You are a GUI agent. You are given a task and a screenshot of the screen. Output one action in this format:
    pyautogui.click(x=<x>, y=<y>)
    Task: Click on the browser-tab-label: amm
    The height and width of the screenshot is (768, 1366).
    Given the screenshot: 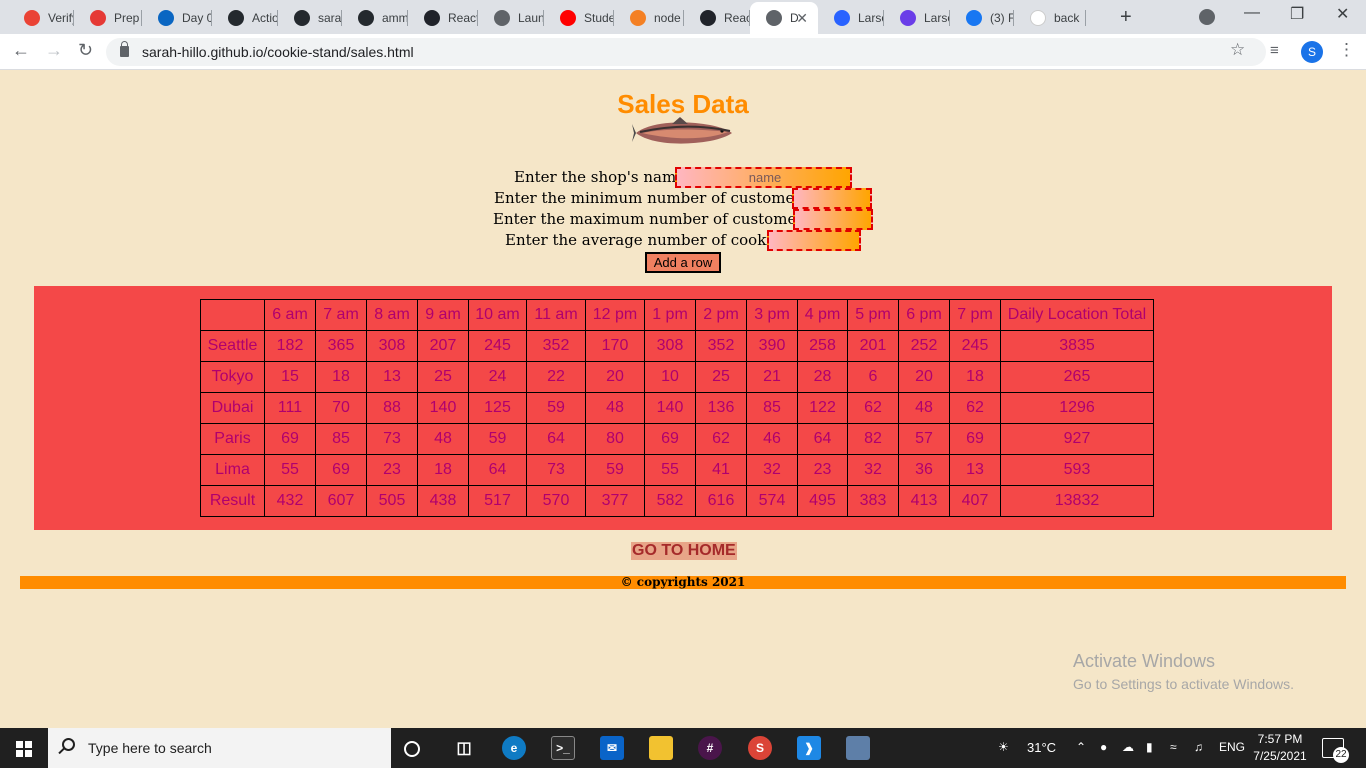 What is the action you would take?
    pyautogui.click(x=395, y=18)
    